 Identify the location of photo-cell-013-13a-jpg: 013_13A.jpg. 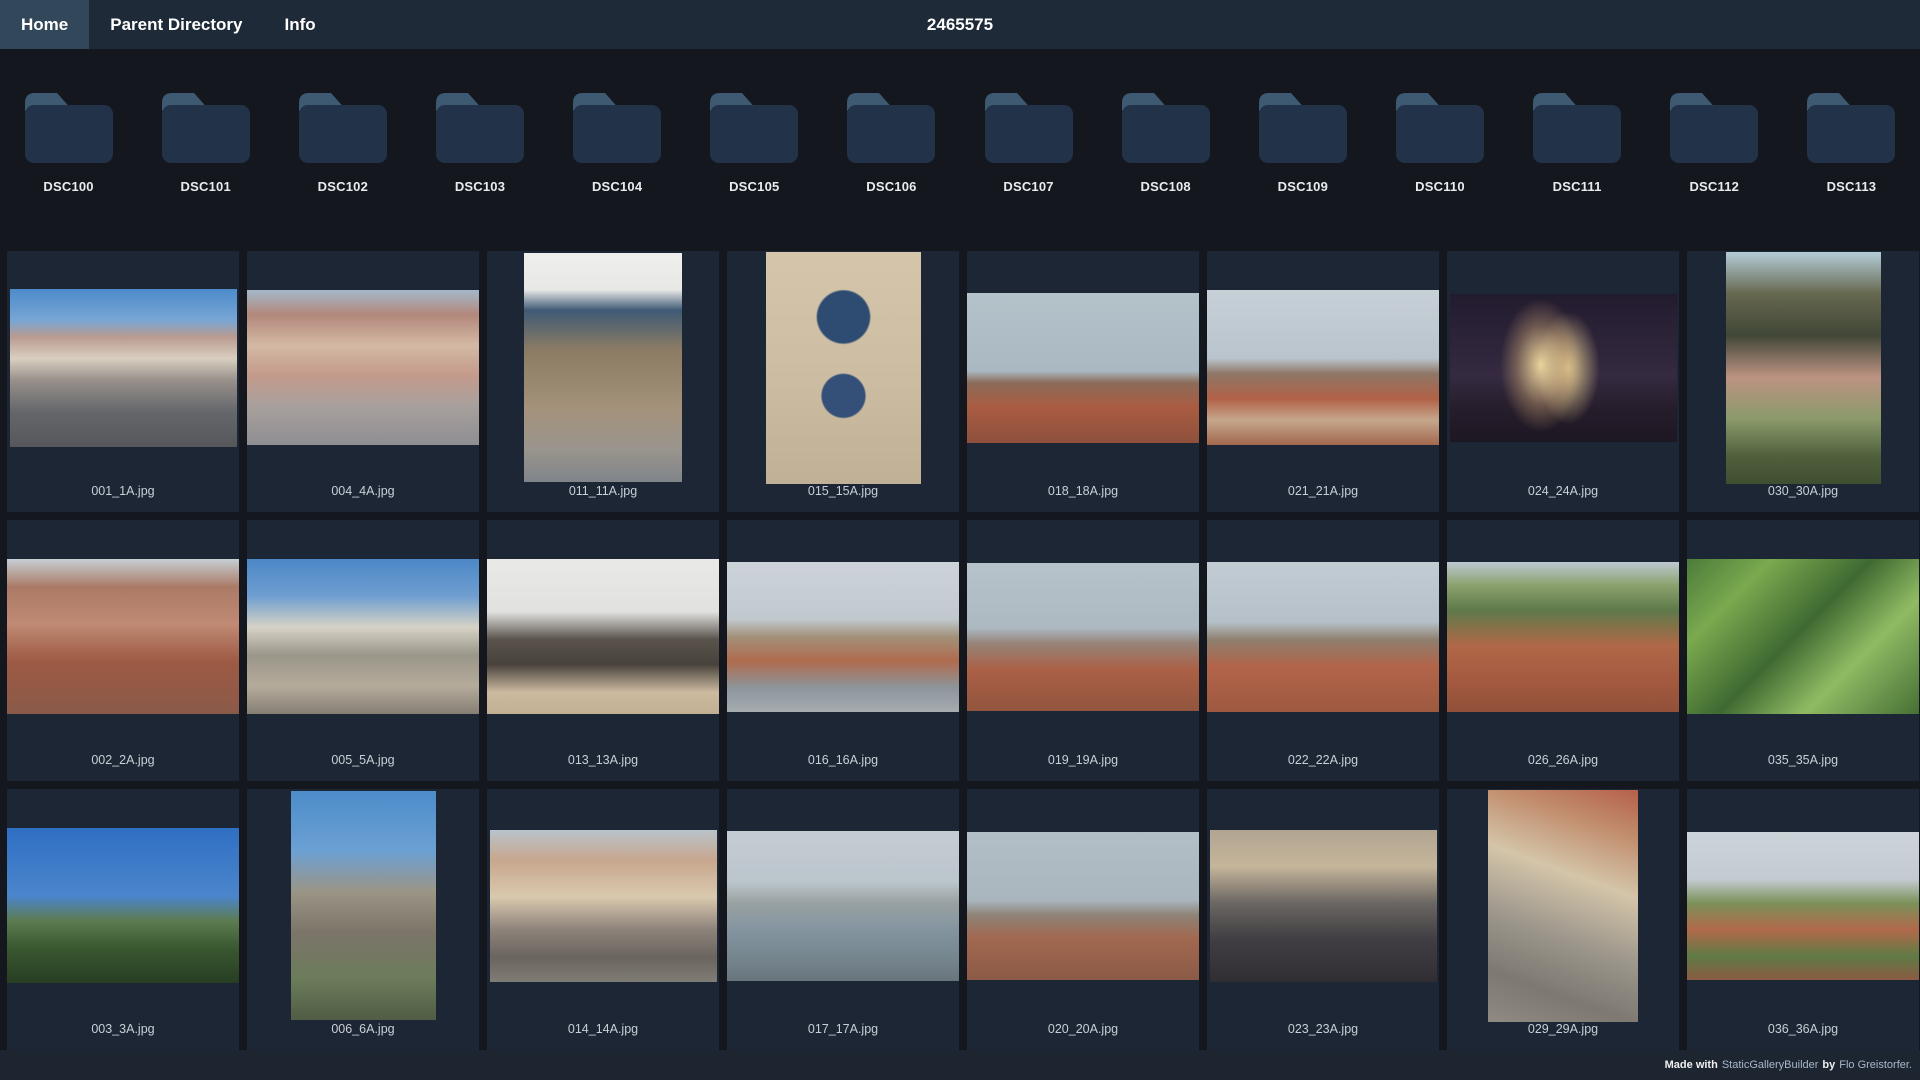
(603, 650).